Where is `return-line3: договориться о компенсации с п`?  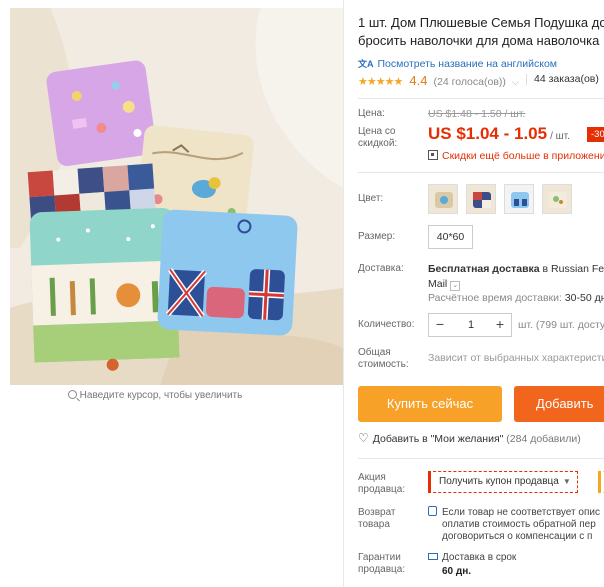
return-line3: договориться о компенсации с п is located at coordinates (517, 536).